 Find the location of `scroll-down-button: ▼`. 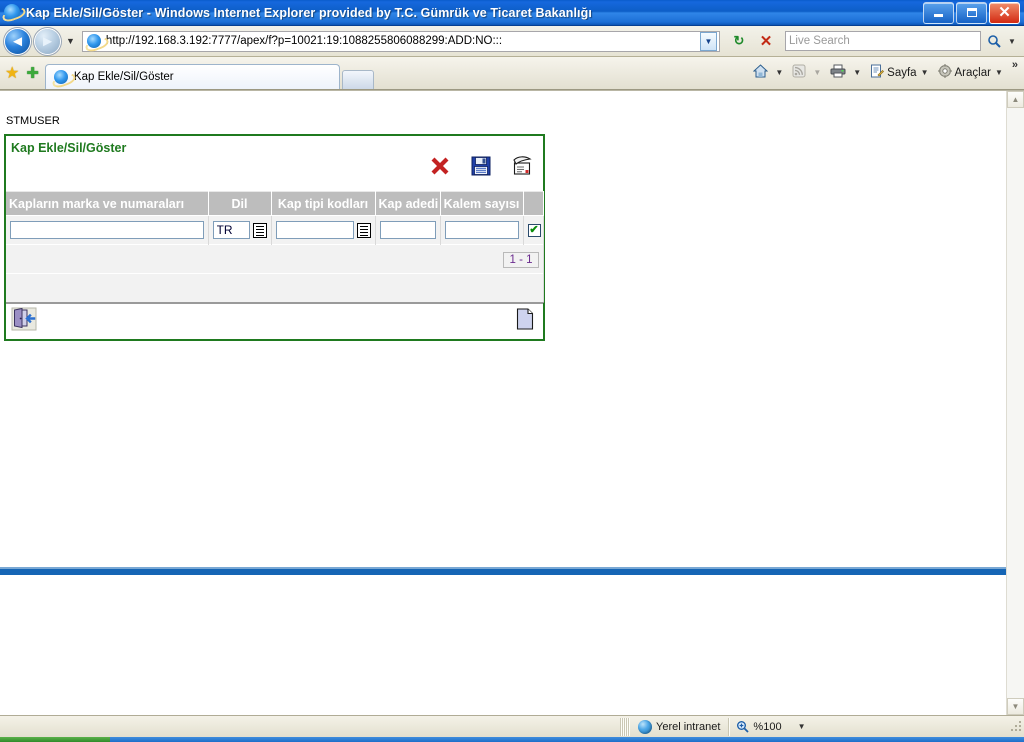

scroll-down-button: ▼ is located at coordinates (1015, 706).